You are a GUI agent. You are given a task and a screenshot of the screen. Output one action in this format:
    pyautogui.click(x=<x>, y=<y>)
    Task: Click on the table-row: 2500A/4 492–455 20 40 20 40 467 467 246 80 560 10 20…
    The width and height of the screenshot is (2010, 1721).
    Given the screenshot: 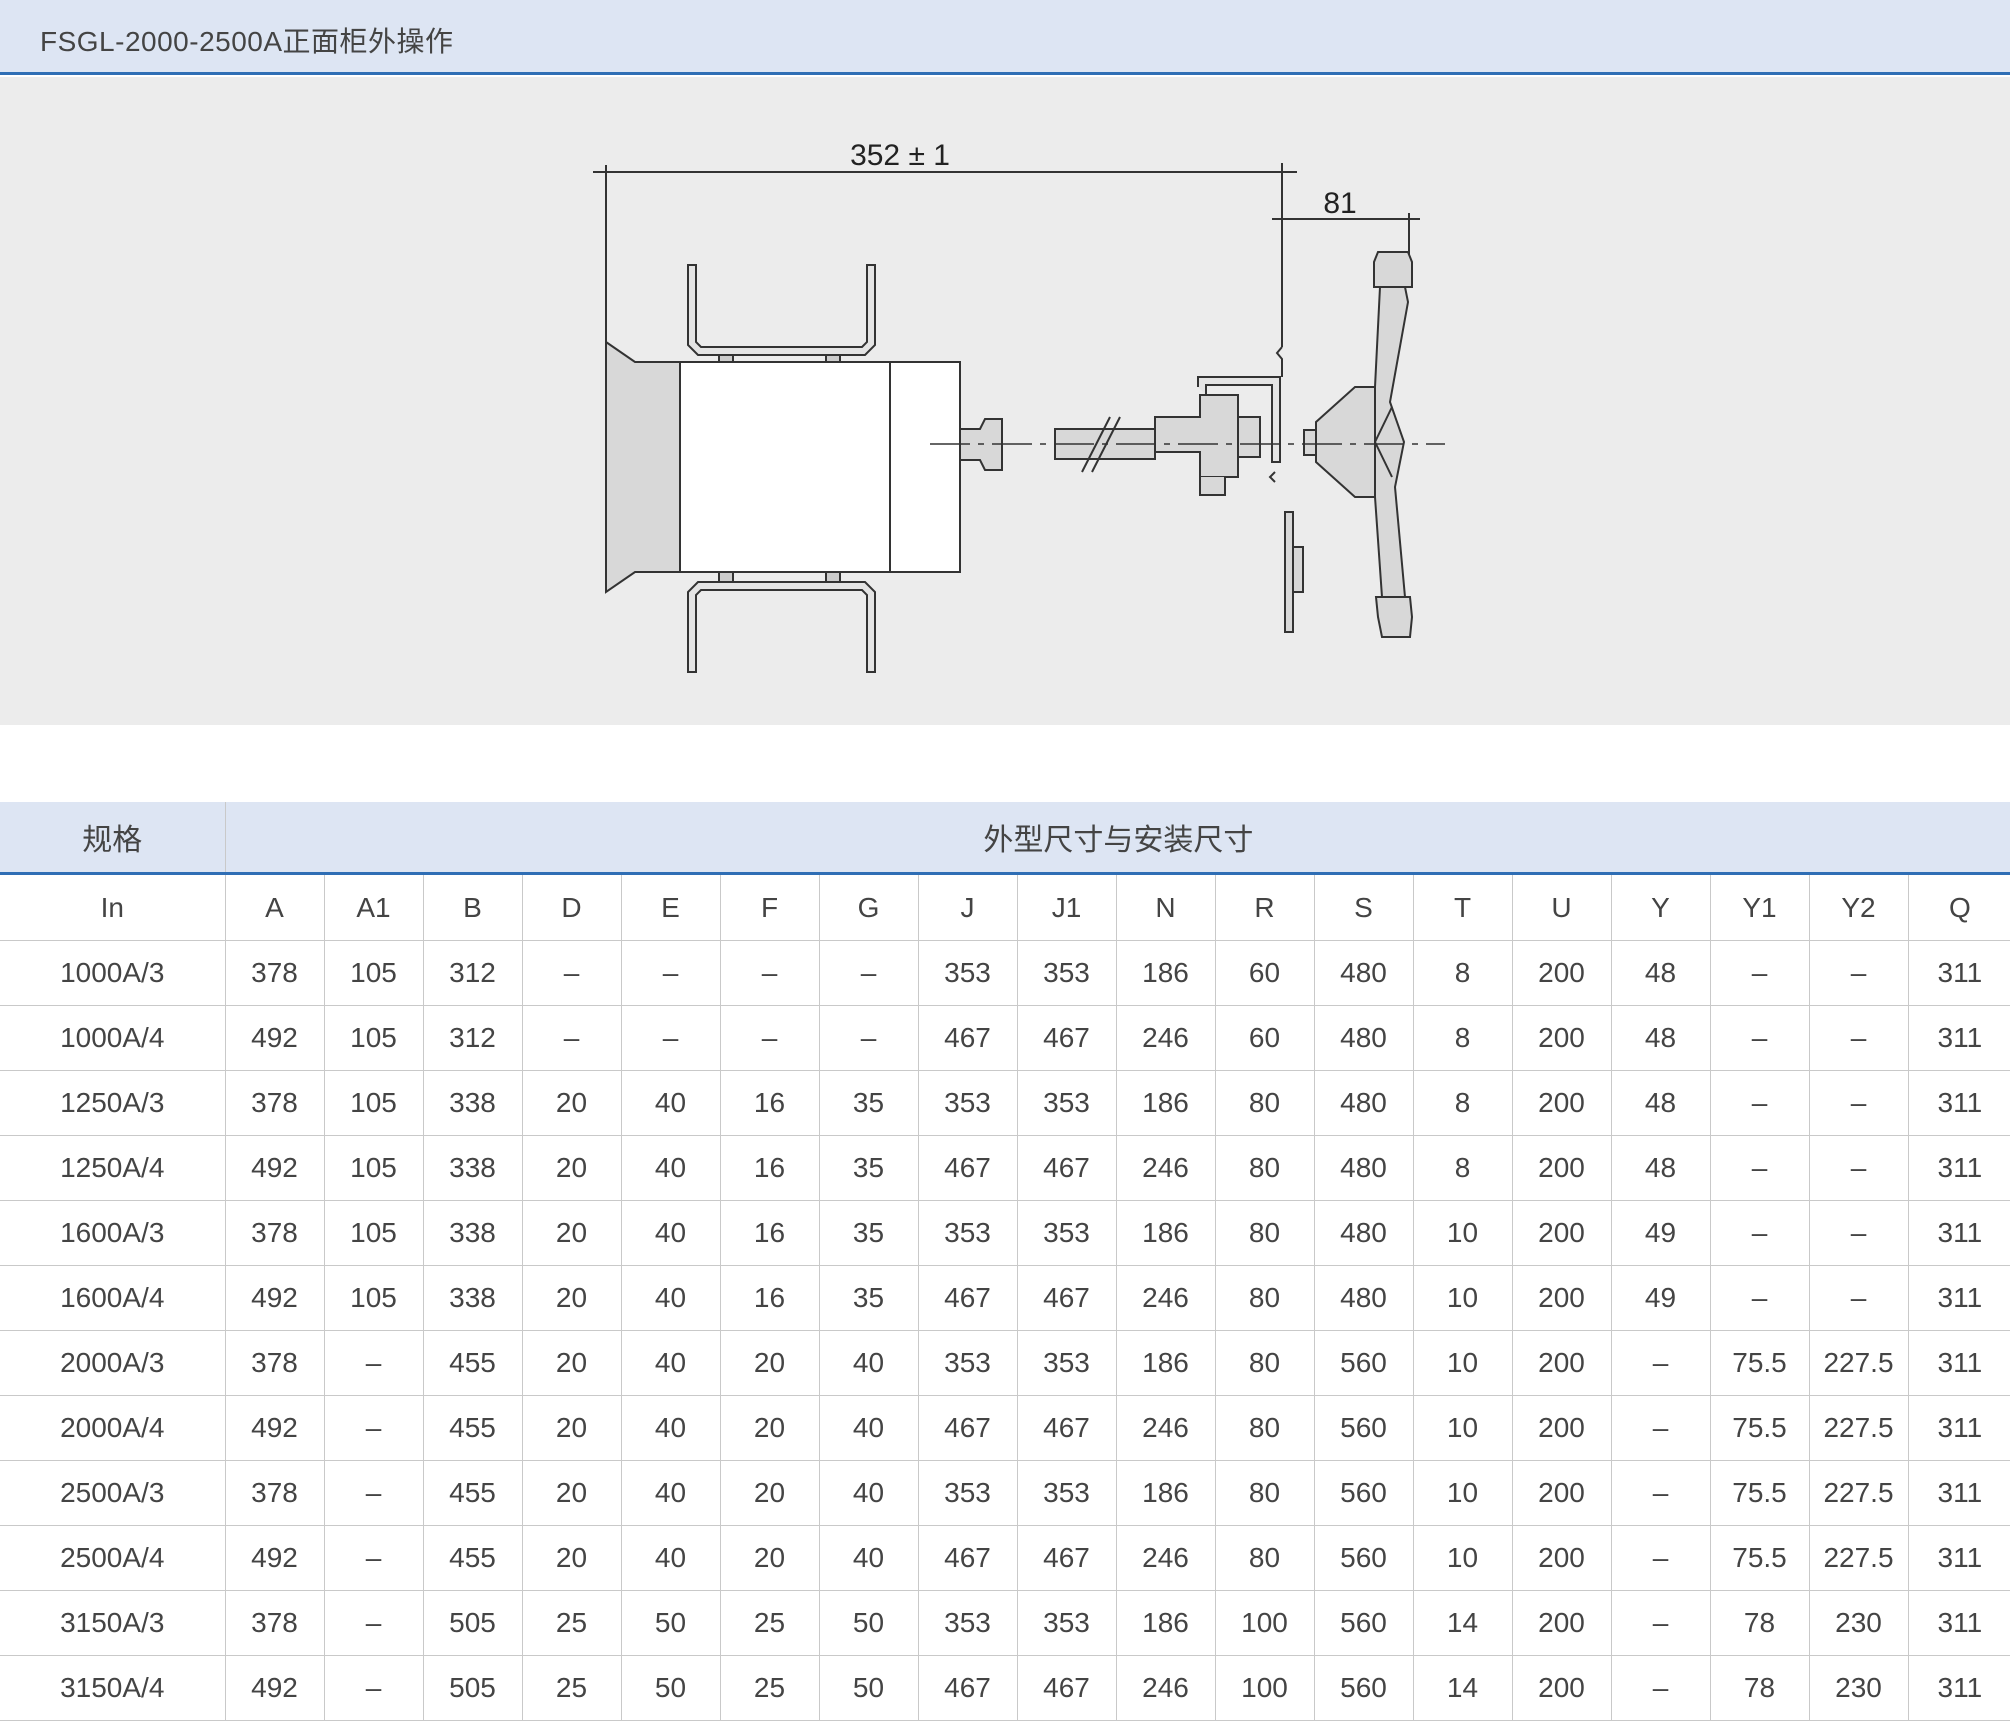 What is the action you would take?
    pyautogui.click(x=1005, y=1558)
    